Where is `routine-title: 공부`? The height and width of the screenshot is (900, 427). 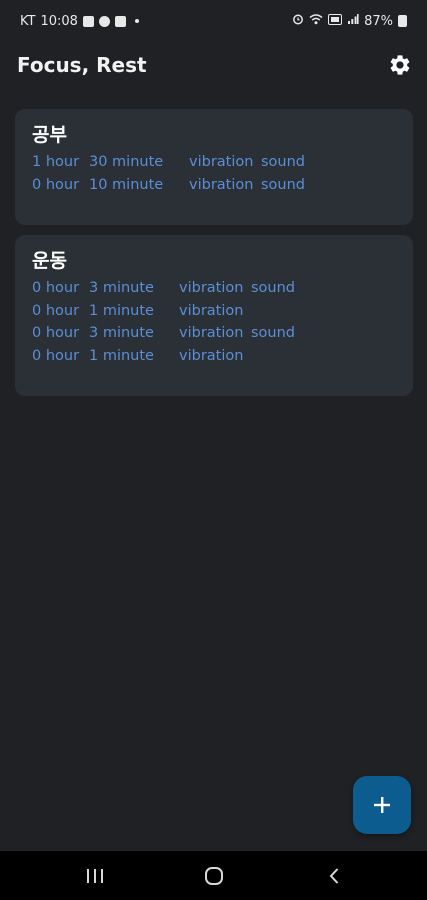
routine-title: 공부 is located at coordinates (49, 135).